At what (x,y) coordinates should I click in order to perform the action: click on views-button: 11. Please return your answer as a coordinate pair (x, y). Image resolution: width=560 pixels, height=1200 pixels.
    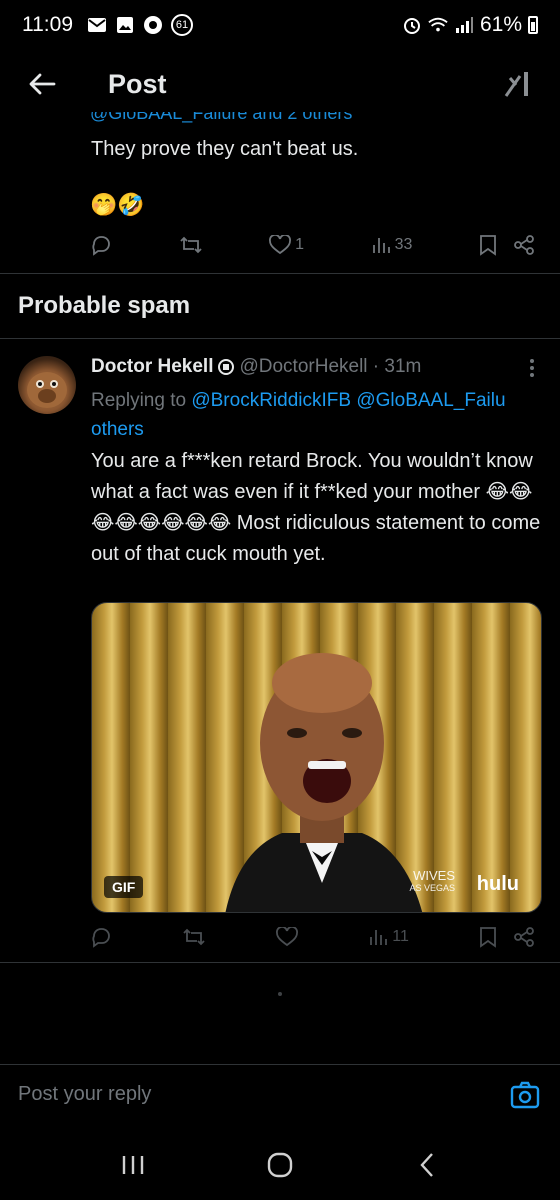
    Looking at the image, I should click on (388, 937).